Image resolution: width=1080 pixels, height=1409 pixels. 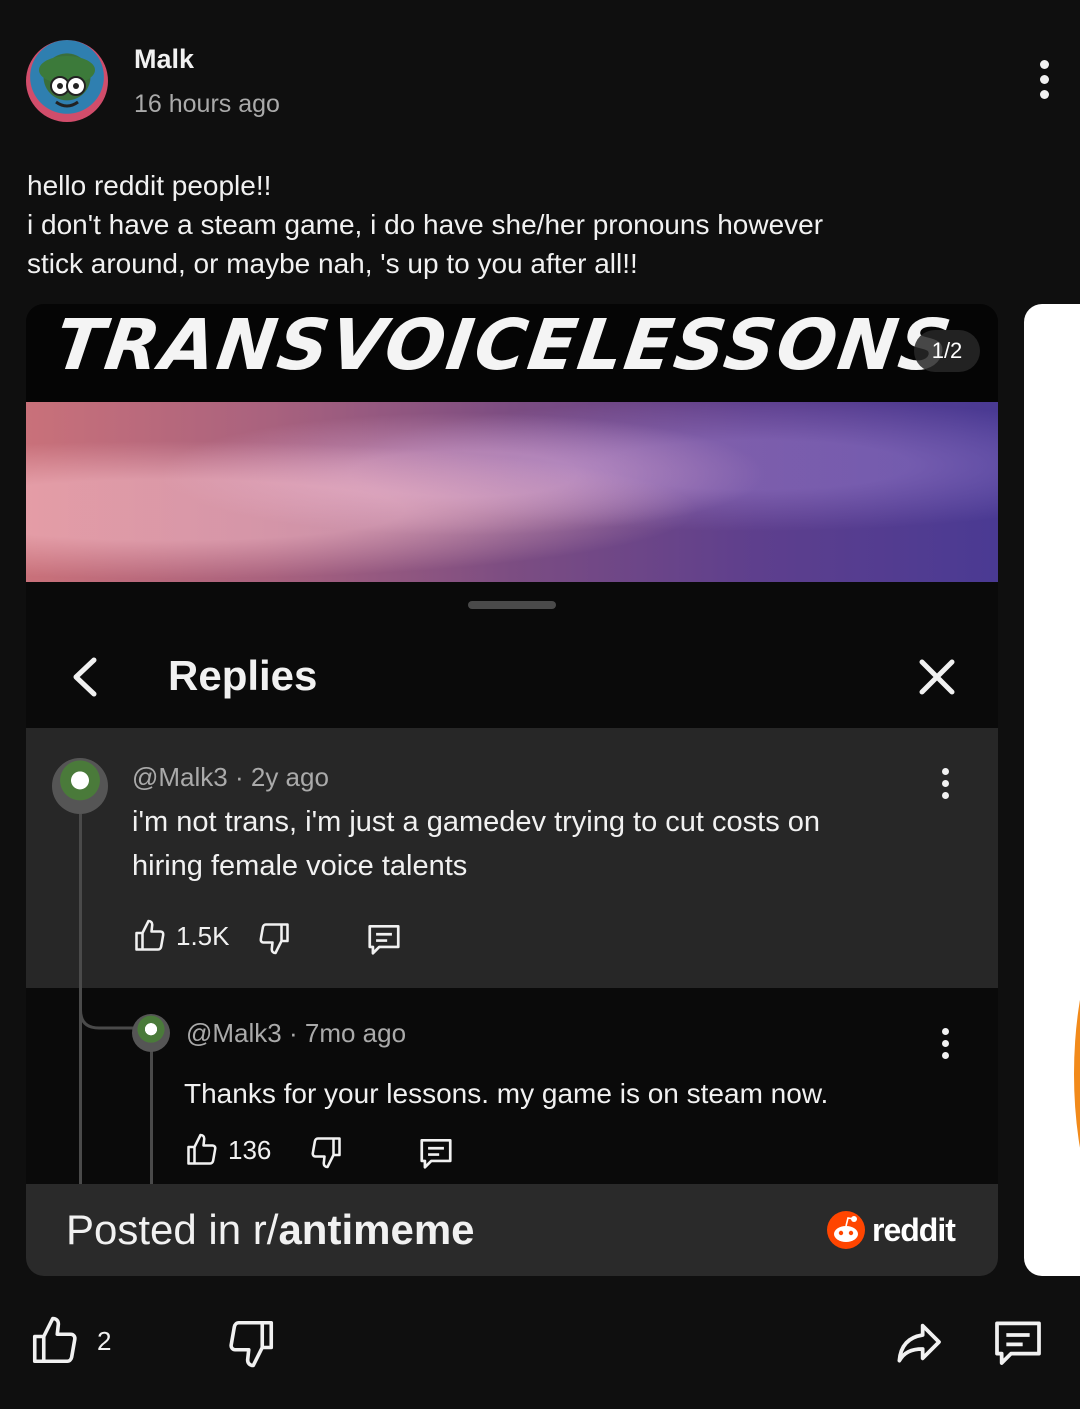 What do you see at coordinates (207, 104) in the screenshot?
I see `post-timestamp: 16 hours ago` at bounding box center [207, 104].